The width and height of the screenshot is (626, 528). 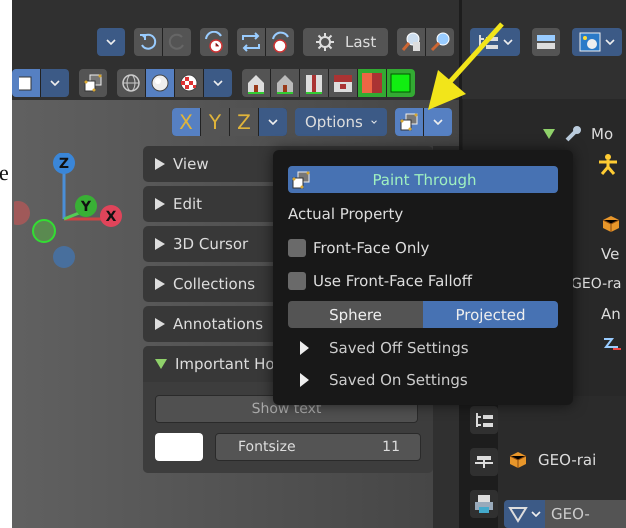 I want to click on section-label: Actual Property, so click(x=346, y=215).